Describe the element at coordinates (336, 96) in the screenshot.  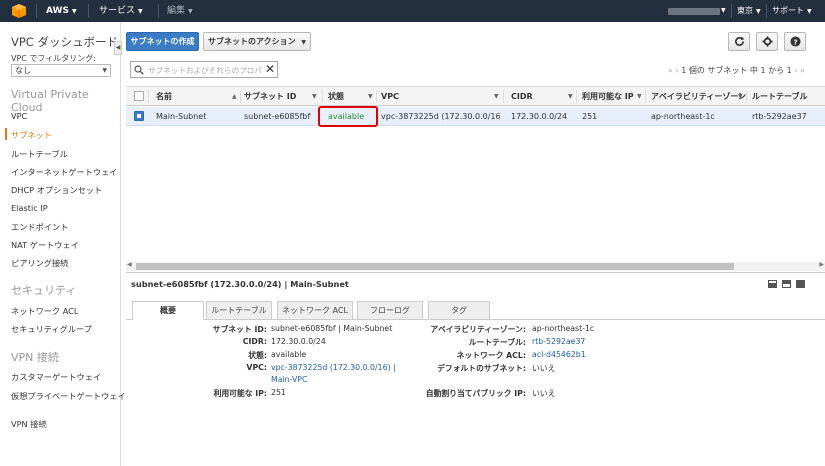
I see `column-header-state: 状態` at that location.